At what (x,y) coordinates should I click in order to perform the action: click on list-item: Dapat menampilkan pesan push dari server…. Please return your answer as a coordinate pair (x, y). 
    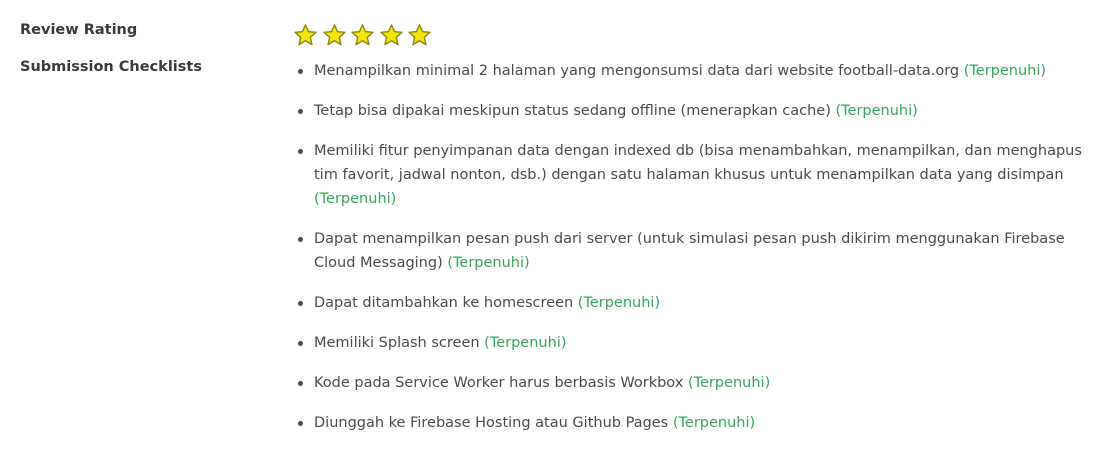
    Looking at the image, I should click on (691, 251).